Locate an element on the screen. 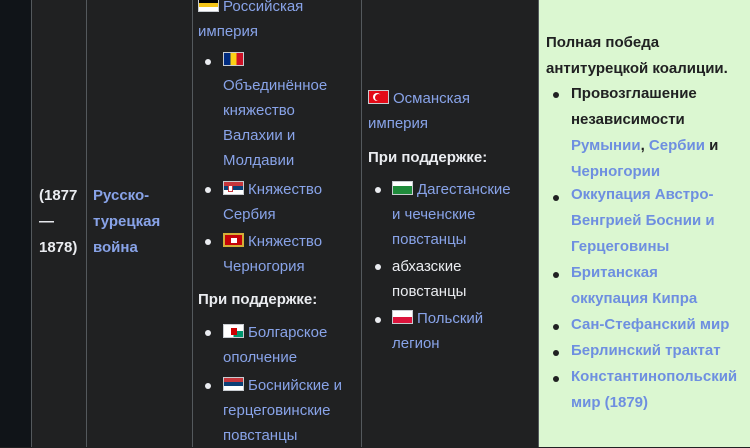  list-item-serbia: Княжество Сербия is located at coordinates (272, 202).